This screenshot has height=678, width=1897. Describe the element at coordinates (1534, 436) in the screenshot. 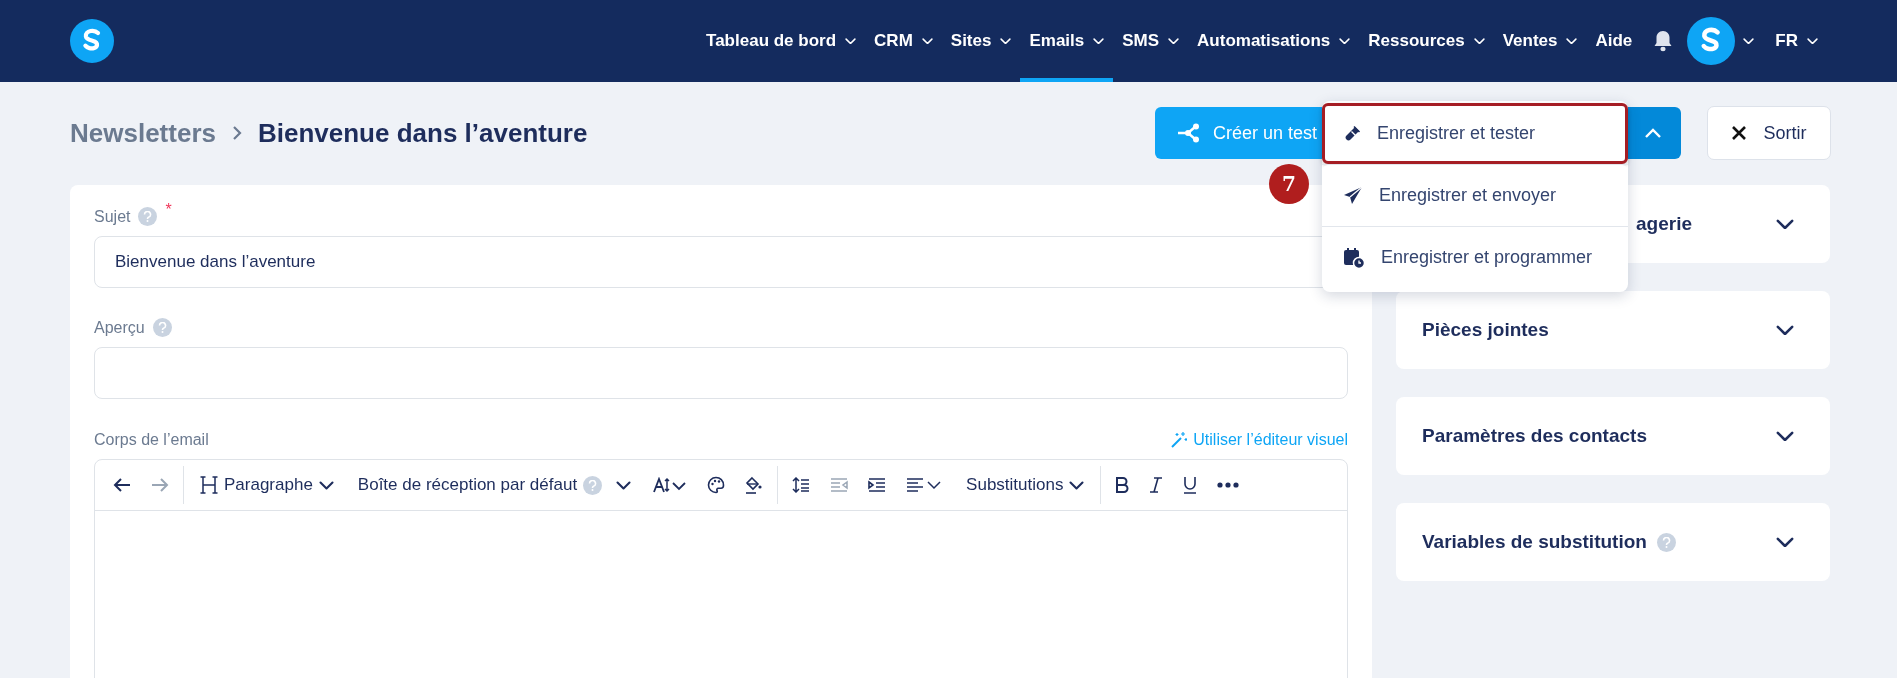

I see `panel-title: Paramètres des contacts` at that location.